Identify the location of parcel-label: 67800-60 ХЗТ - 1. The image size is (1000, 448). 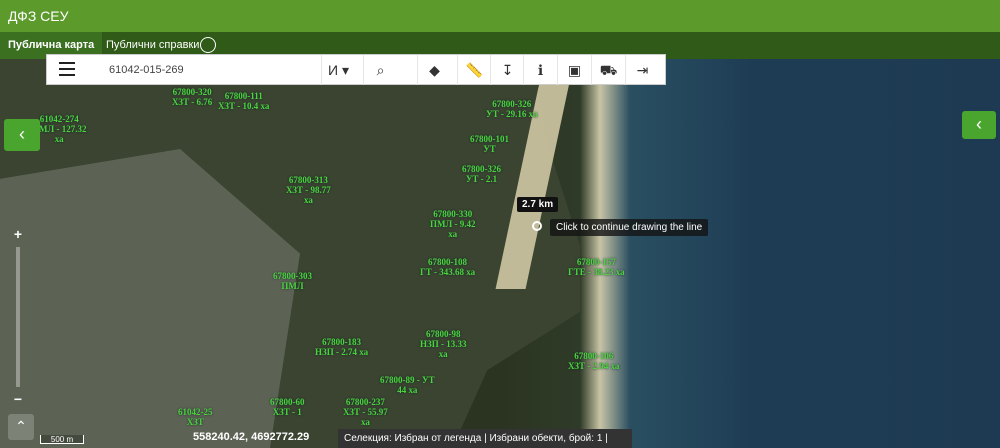
(287, 407).